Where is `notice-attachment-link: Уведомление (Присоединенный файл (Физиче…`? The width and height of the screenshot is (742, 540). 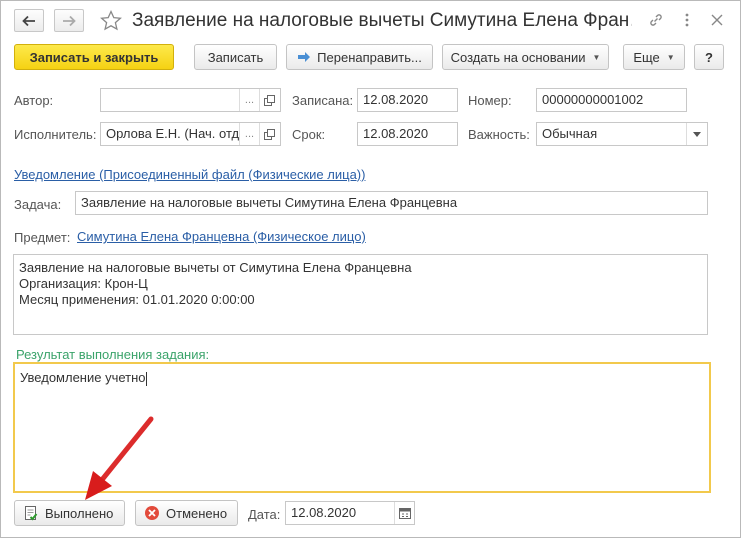 notice-attachment-link: Уведомление (Присоединенный файл (Физиче… is located at coordinates (189, 174).